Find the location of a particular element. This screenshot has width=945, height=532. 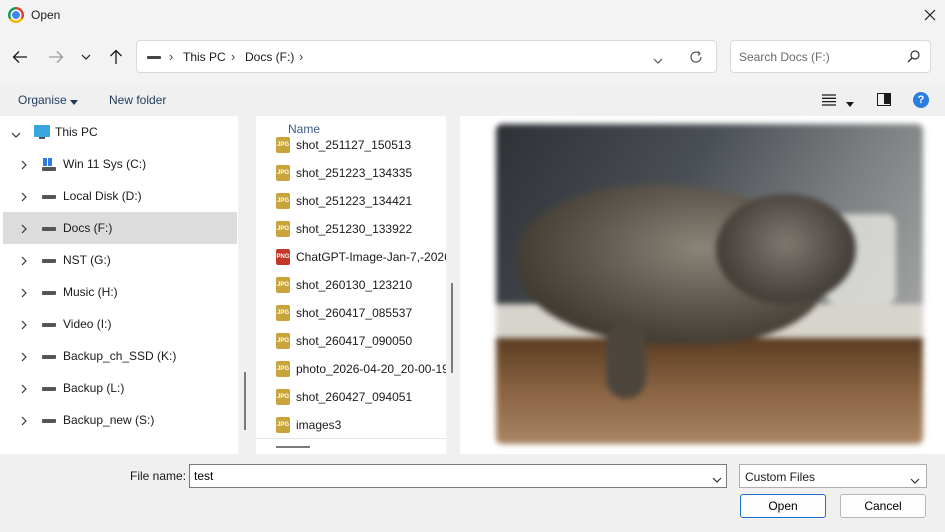

file-name: shot_260130_123210 is located at coordinates (354, 285).